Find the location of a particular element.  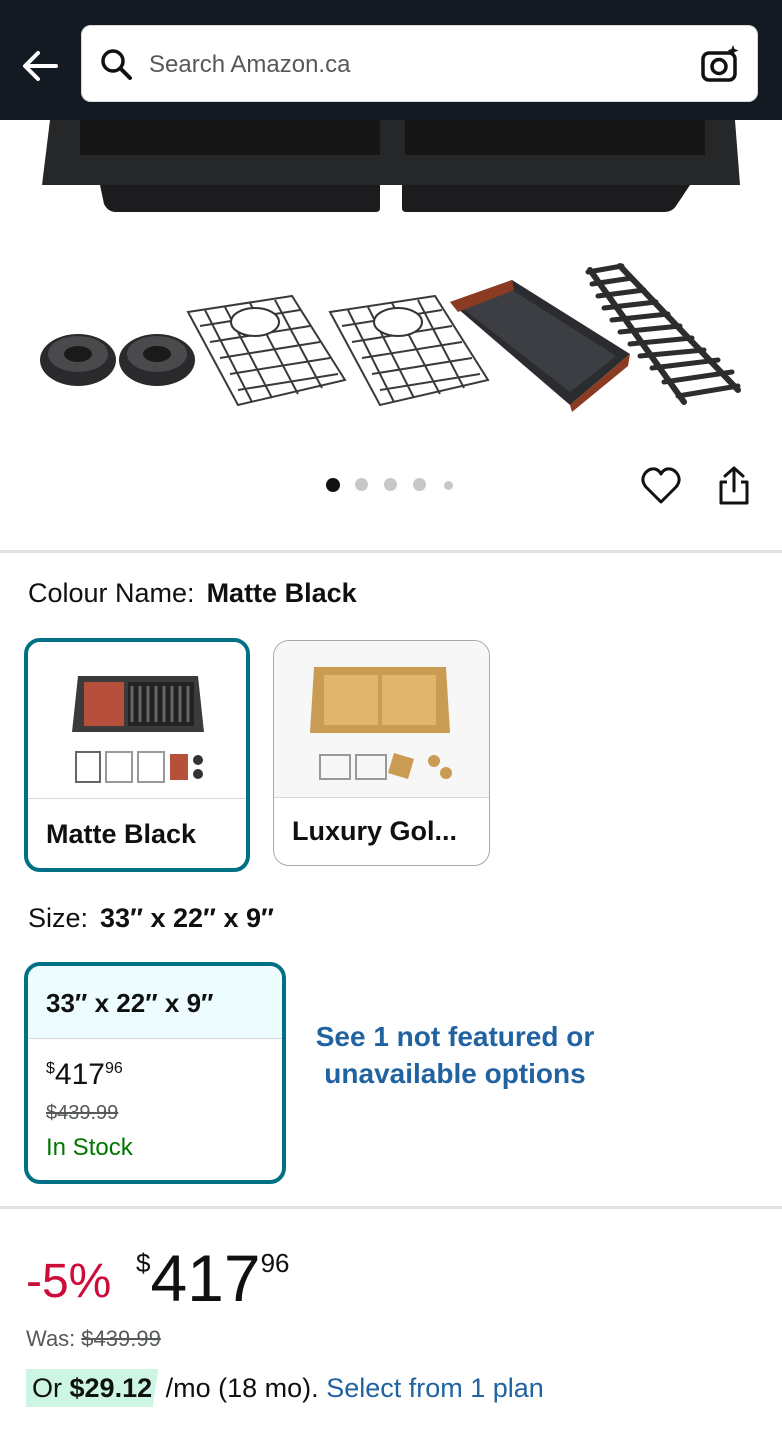

size-label: Size: 33″ x 22″ x 9″ is located at coordinates (151, 918).